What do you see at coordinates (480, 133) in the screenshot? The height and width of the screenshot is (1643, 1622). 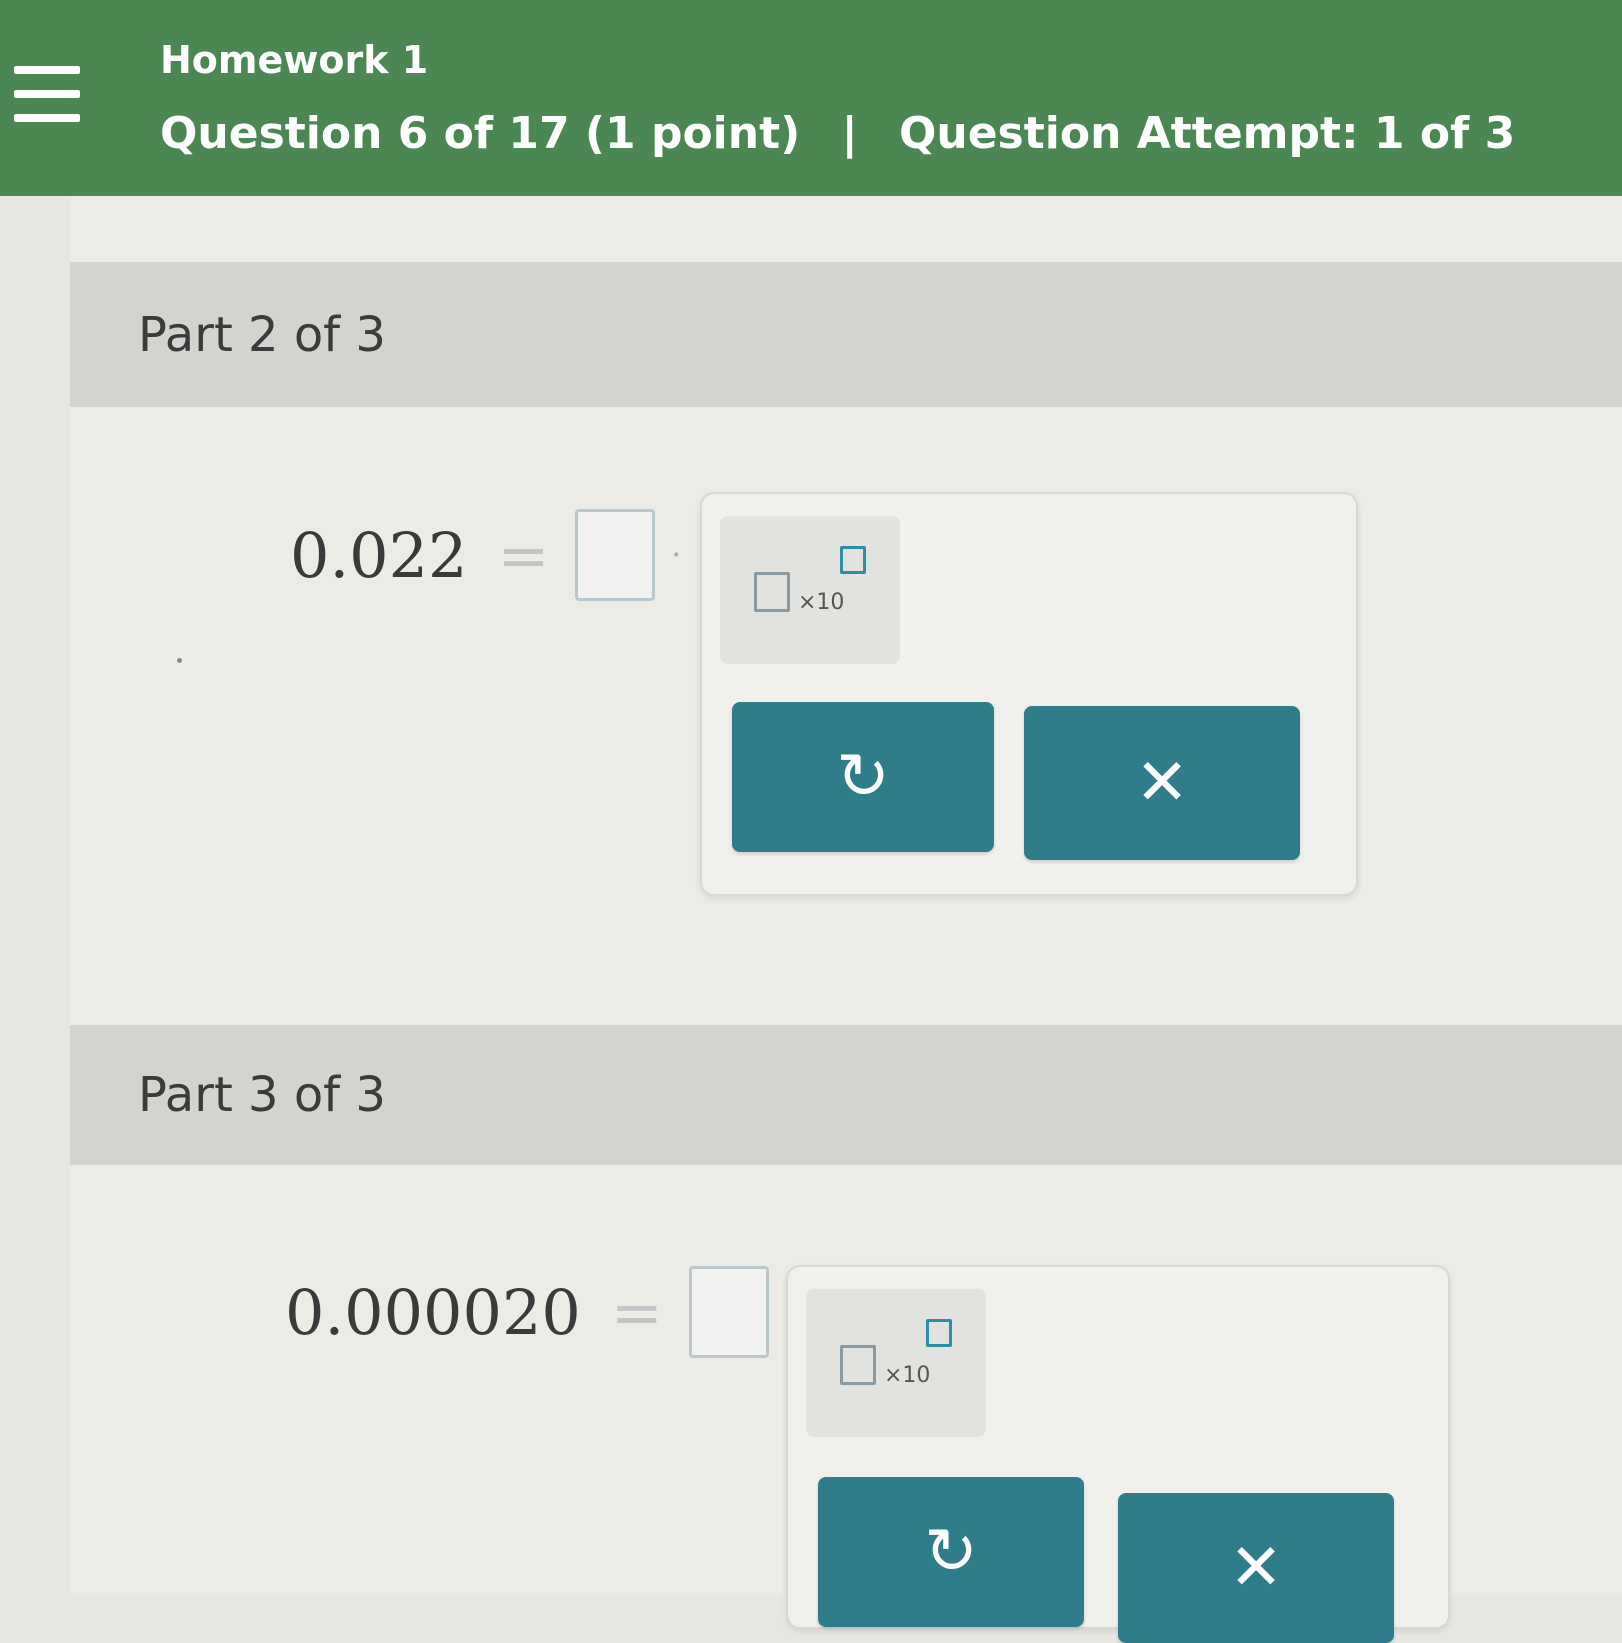 I see `question-number: Question 6 of 17 (1 point)` at bounding box center [480, 133].